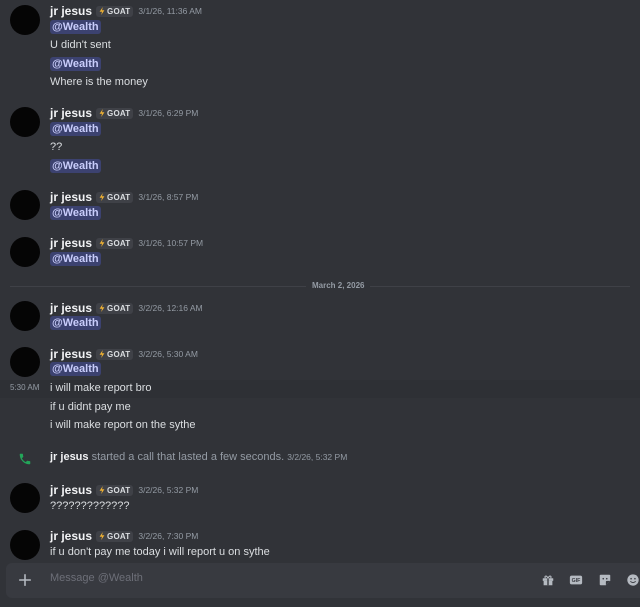  I want to click on message-composer: GIF, so click(323, 580).